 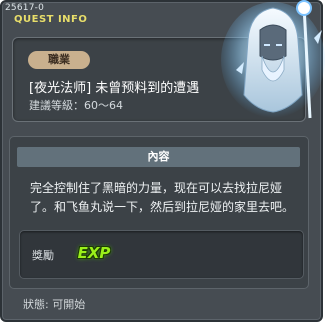 I want to click on recommended-level: 建議等級：60～64, so click(x=76, y=105).